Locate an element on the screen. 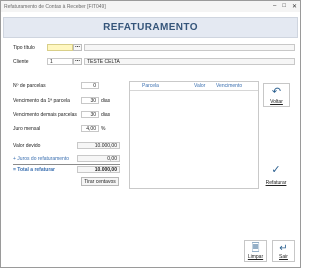 Image resolution: width=320 pixels, height=268 pixels. juro-unit: % is located at coordinates (103, 129).